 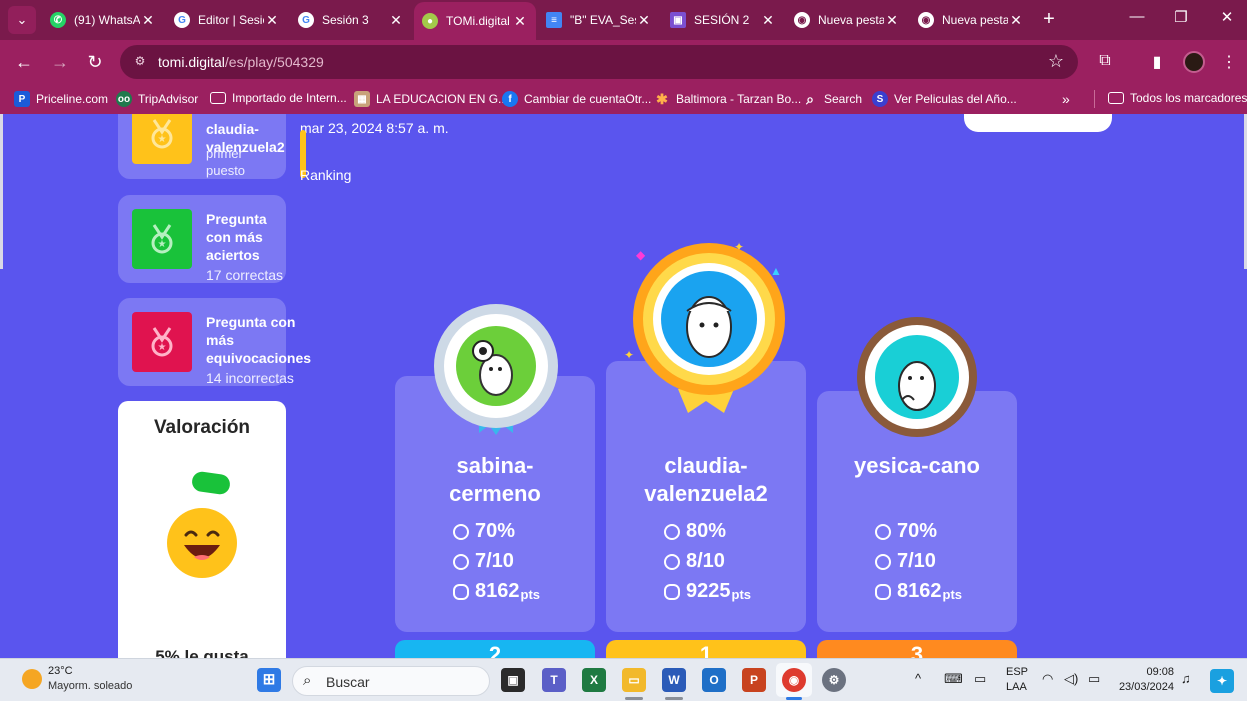 What do you see at coordinates (917, 649) in the screenshot?
I see `place-badge-third: 3` at bounding box center [917, 649].